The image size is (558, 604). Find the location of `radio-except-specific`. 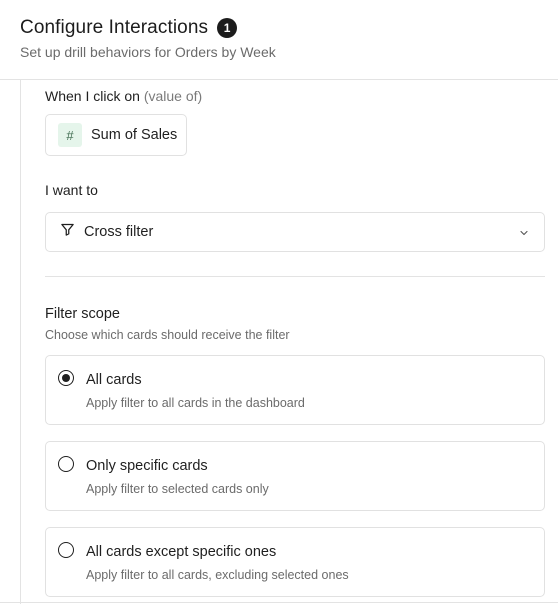

radio-except-specific is located at coordinates (66, 550).